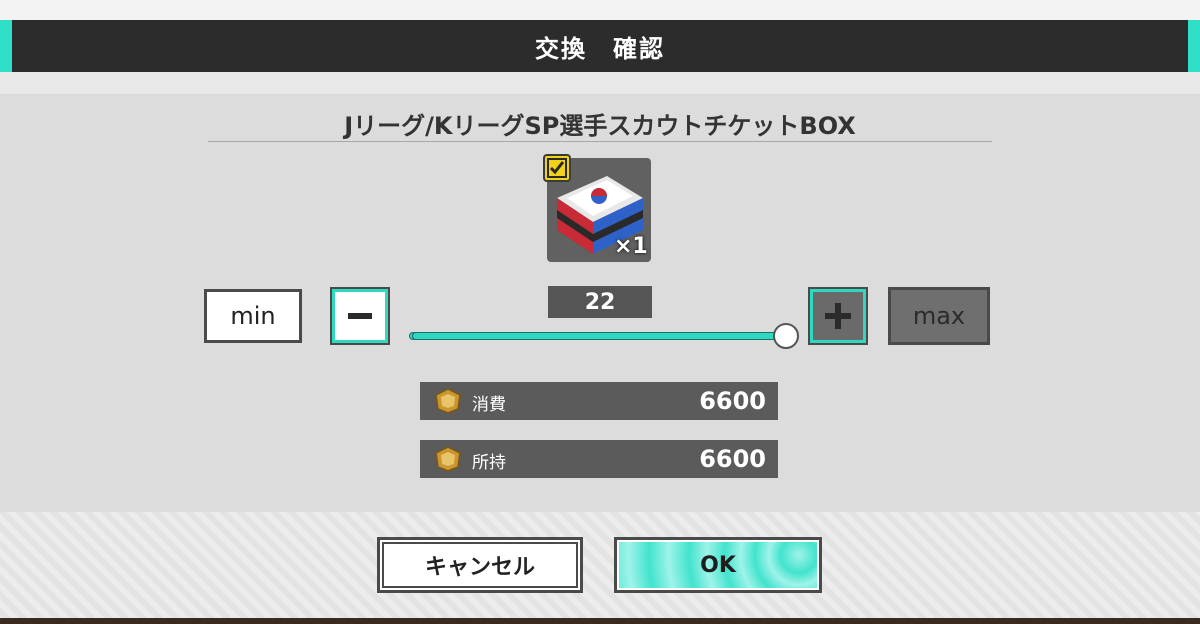 The image size is (1200, 624). I want to click on cost-row-consume: 消費 6600, so click(599, 401).